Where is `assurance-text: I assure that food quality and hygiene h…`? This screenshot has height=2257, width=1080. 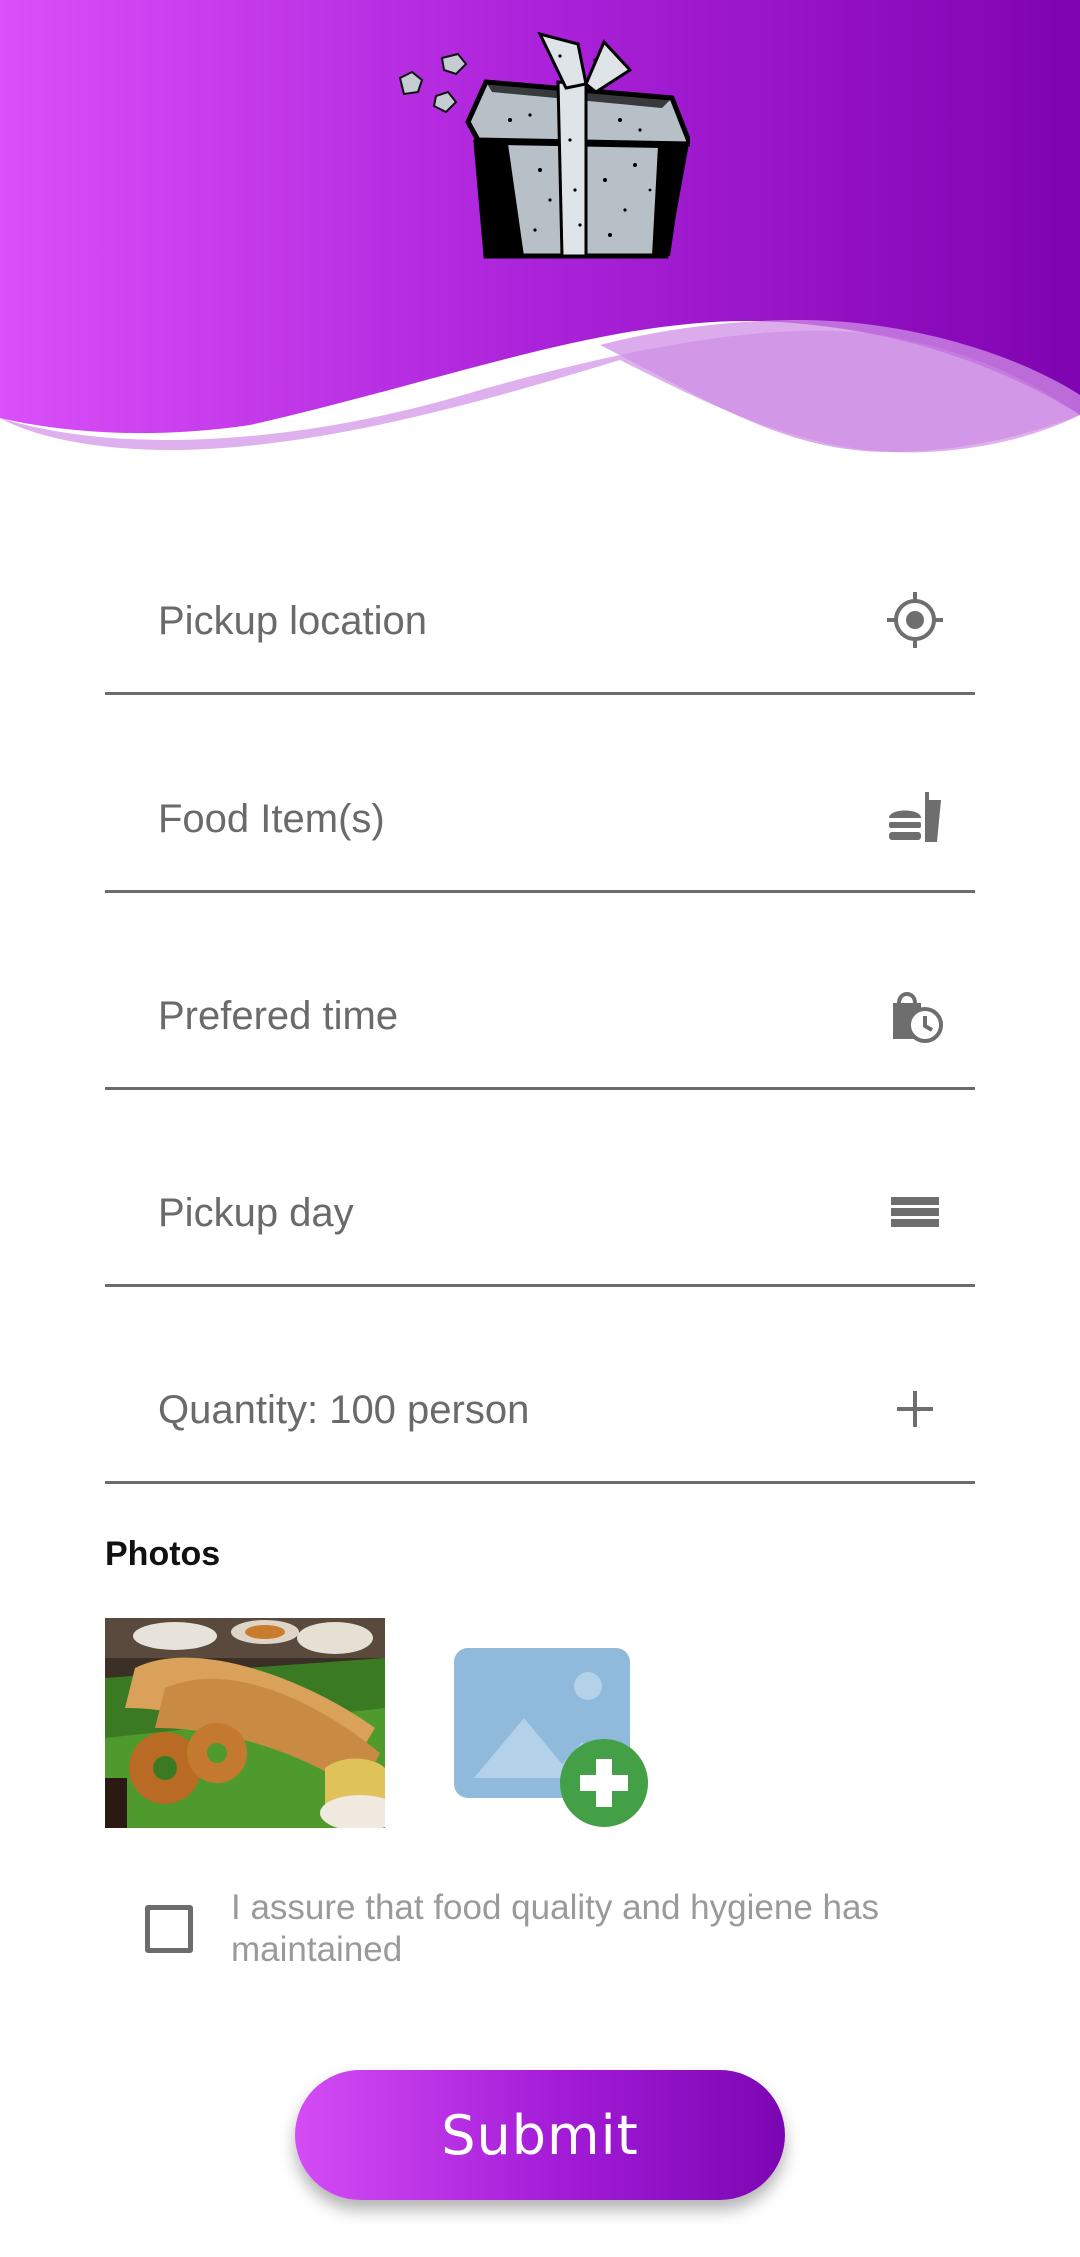
assurance-text: I assure that food quality and hygiene h… is located at coordinates (555, 1928).